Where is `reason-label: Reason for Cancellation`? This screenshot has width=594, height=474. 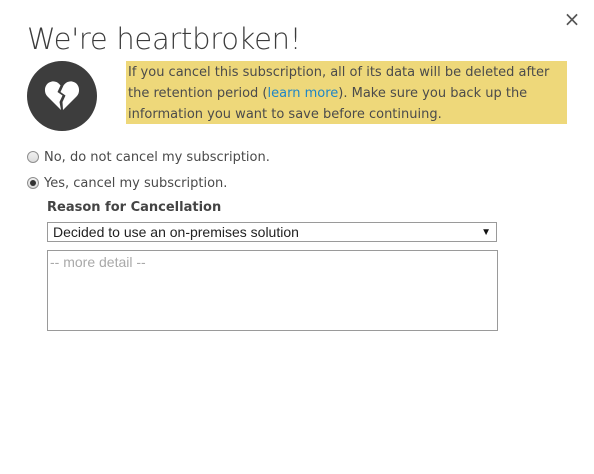 reason-label: Reason for Cancellation is located at coordinates (134, 207).